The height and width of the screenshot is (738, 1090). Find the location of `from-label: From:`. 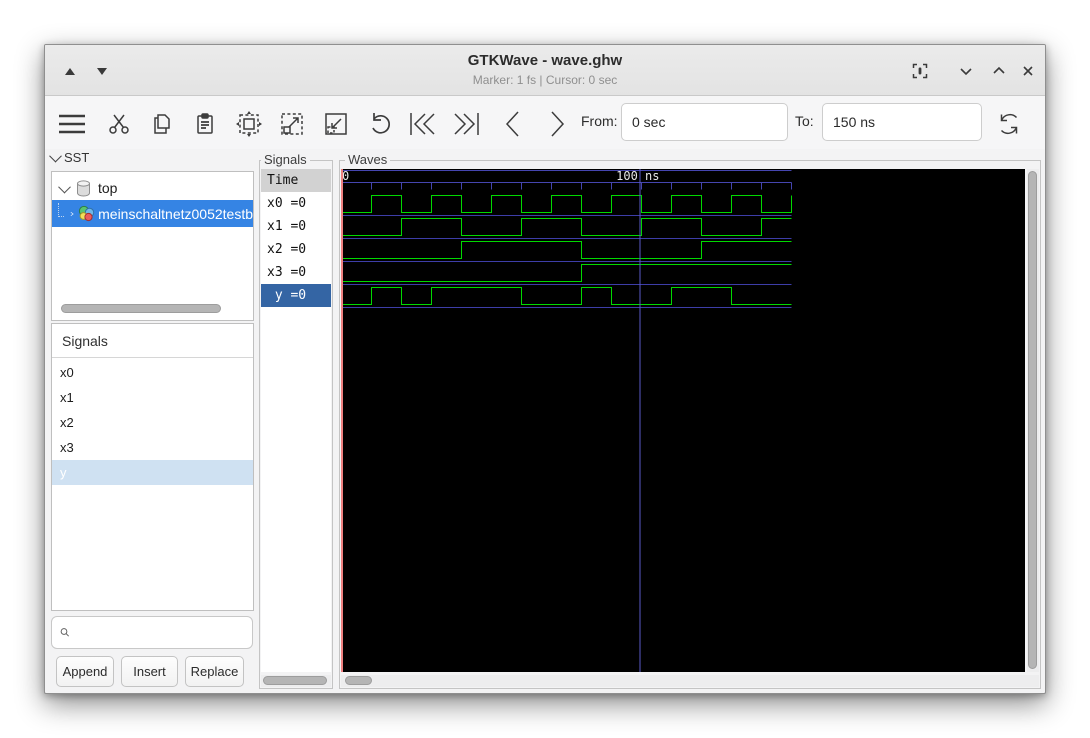

from-label: From: is located at coordinates (599, 121).